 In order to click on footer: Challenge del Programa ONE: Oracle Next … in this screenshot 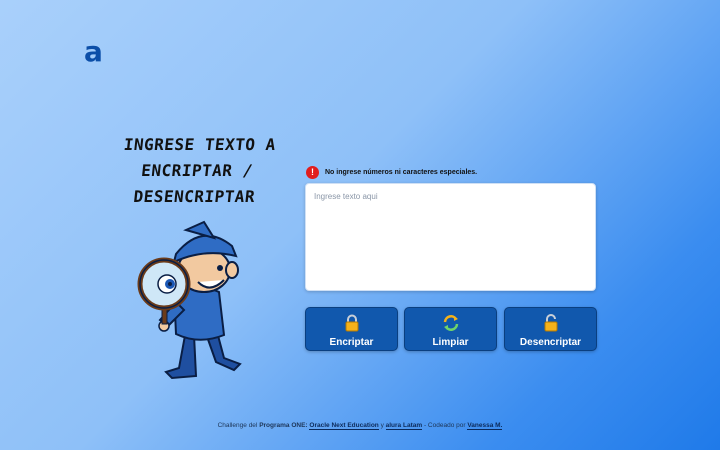, I will do `click(360, 426)`.